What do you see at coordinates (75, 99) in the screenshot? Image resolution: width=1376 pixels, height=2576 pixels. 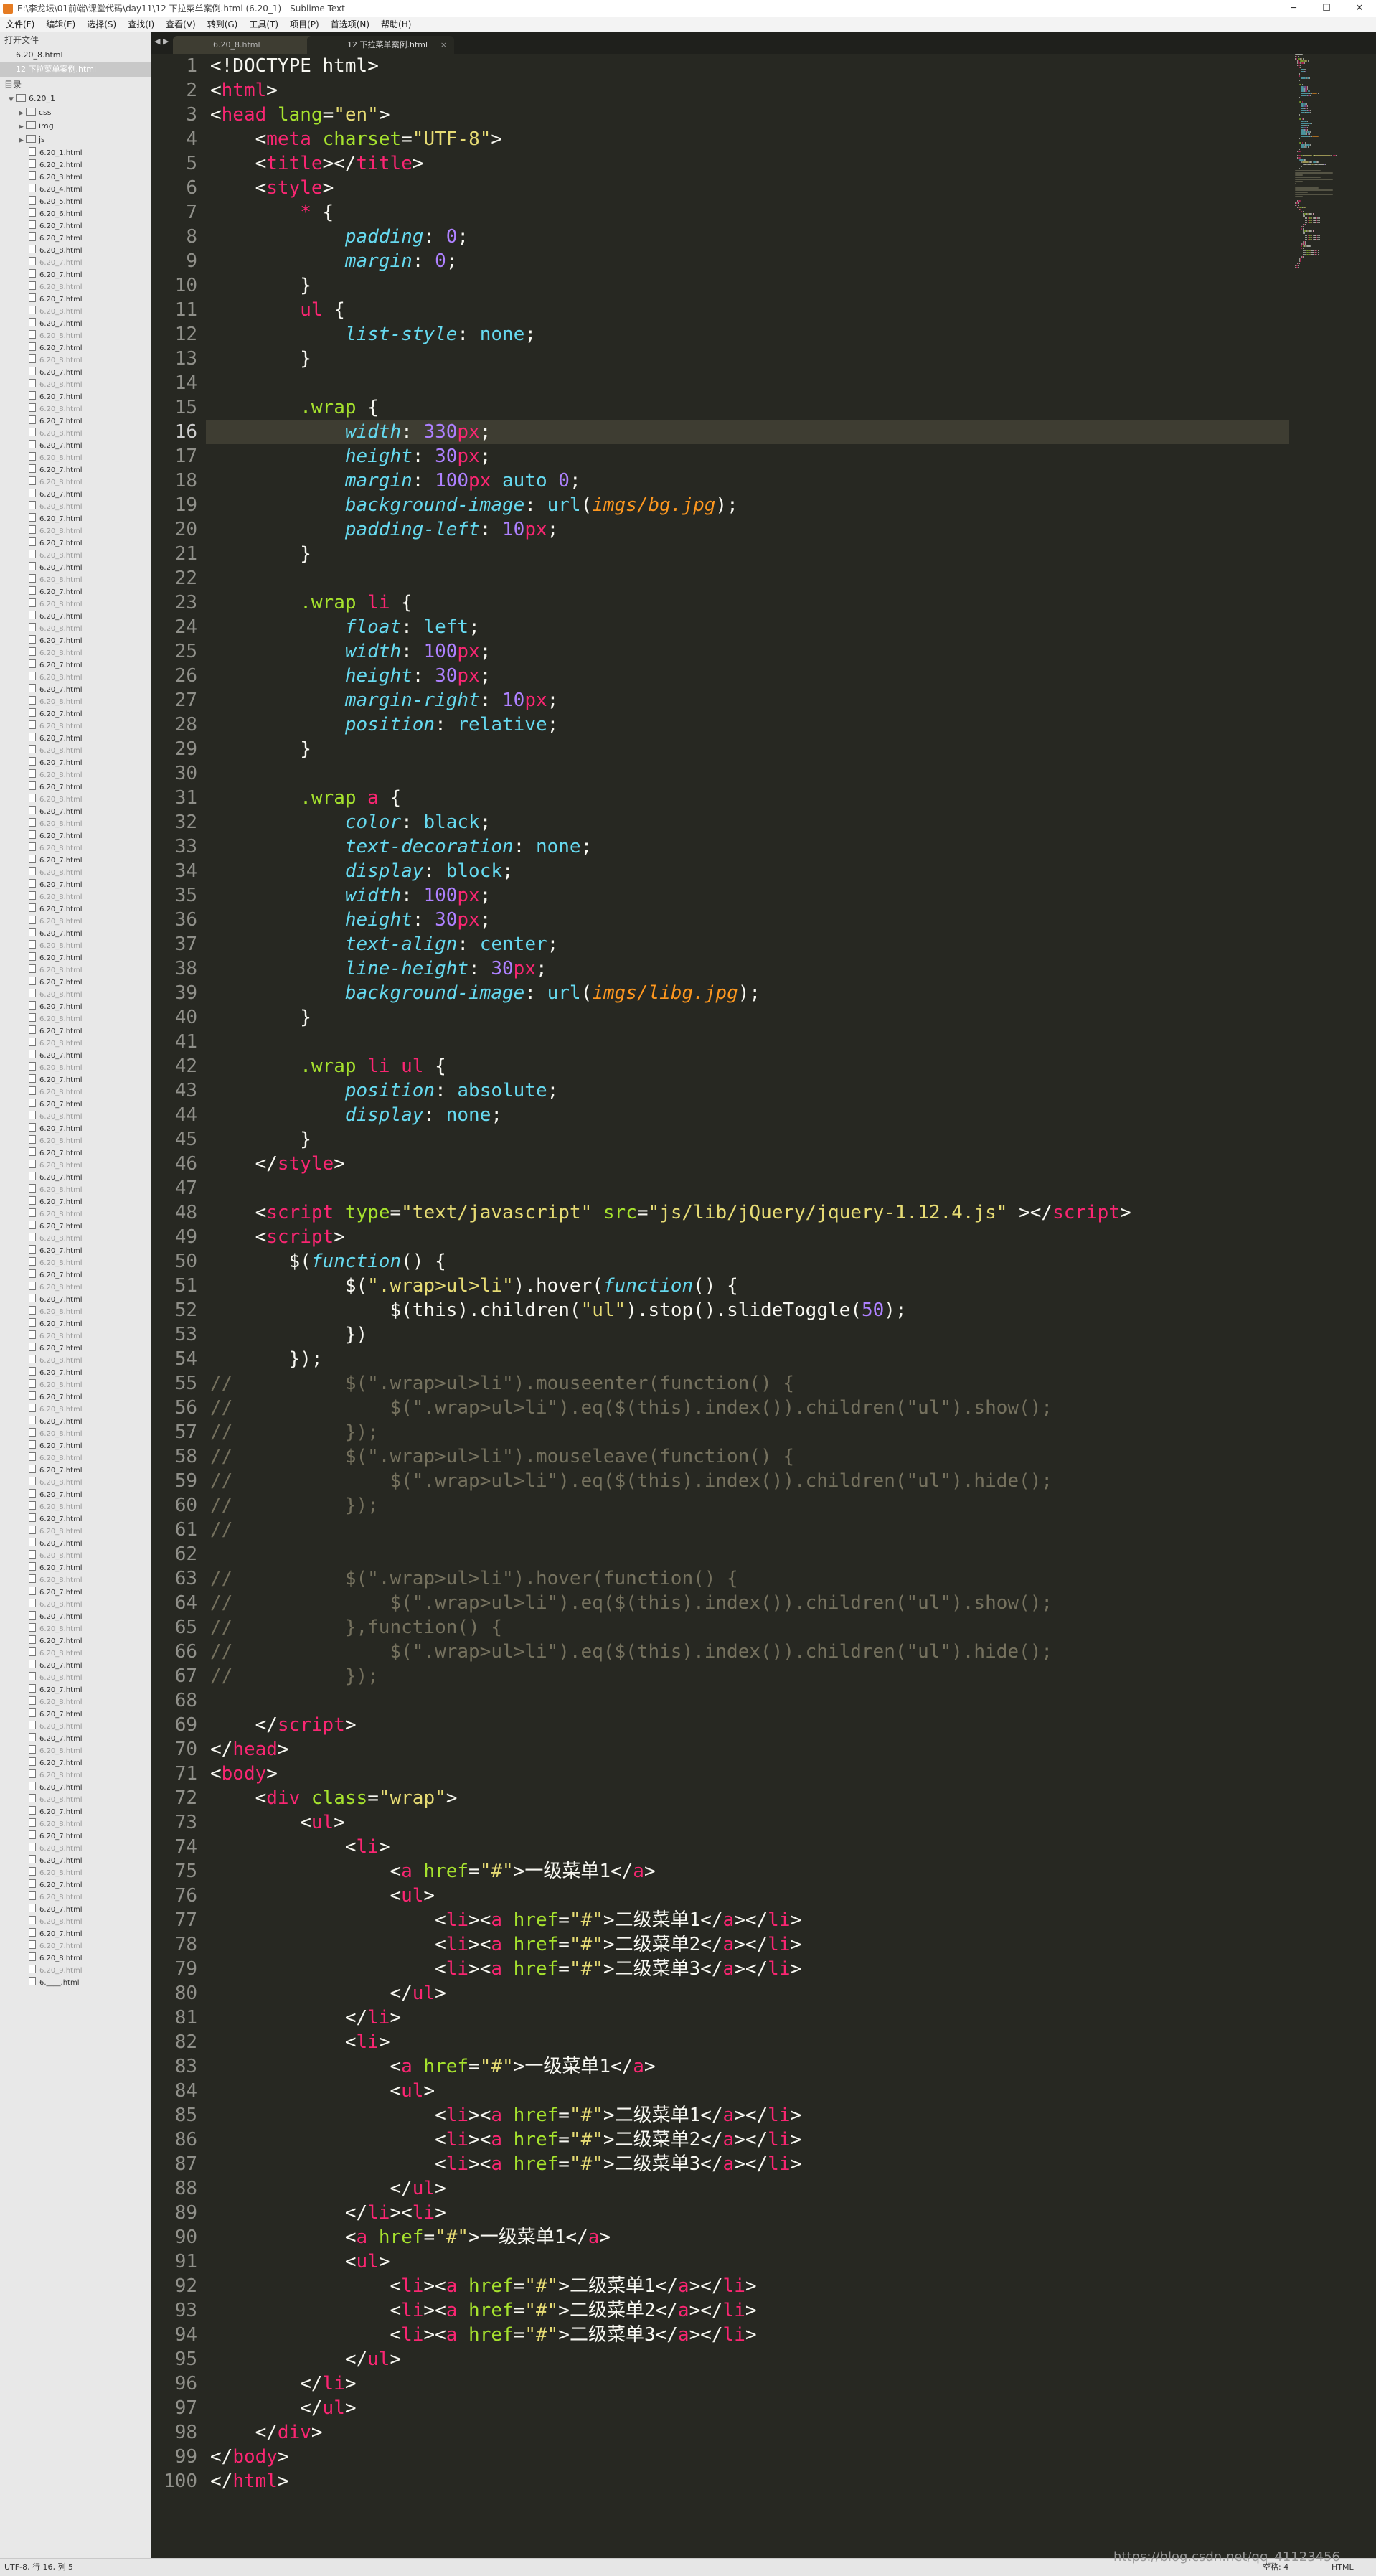 I see `folder-root: ▼ 6.20_1` at bounding box center [75, 99].